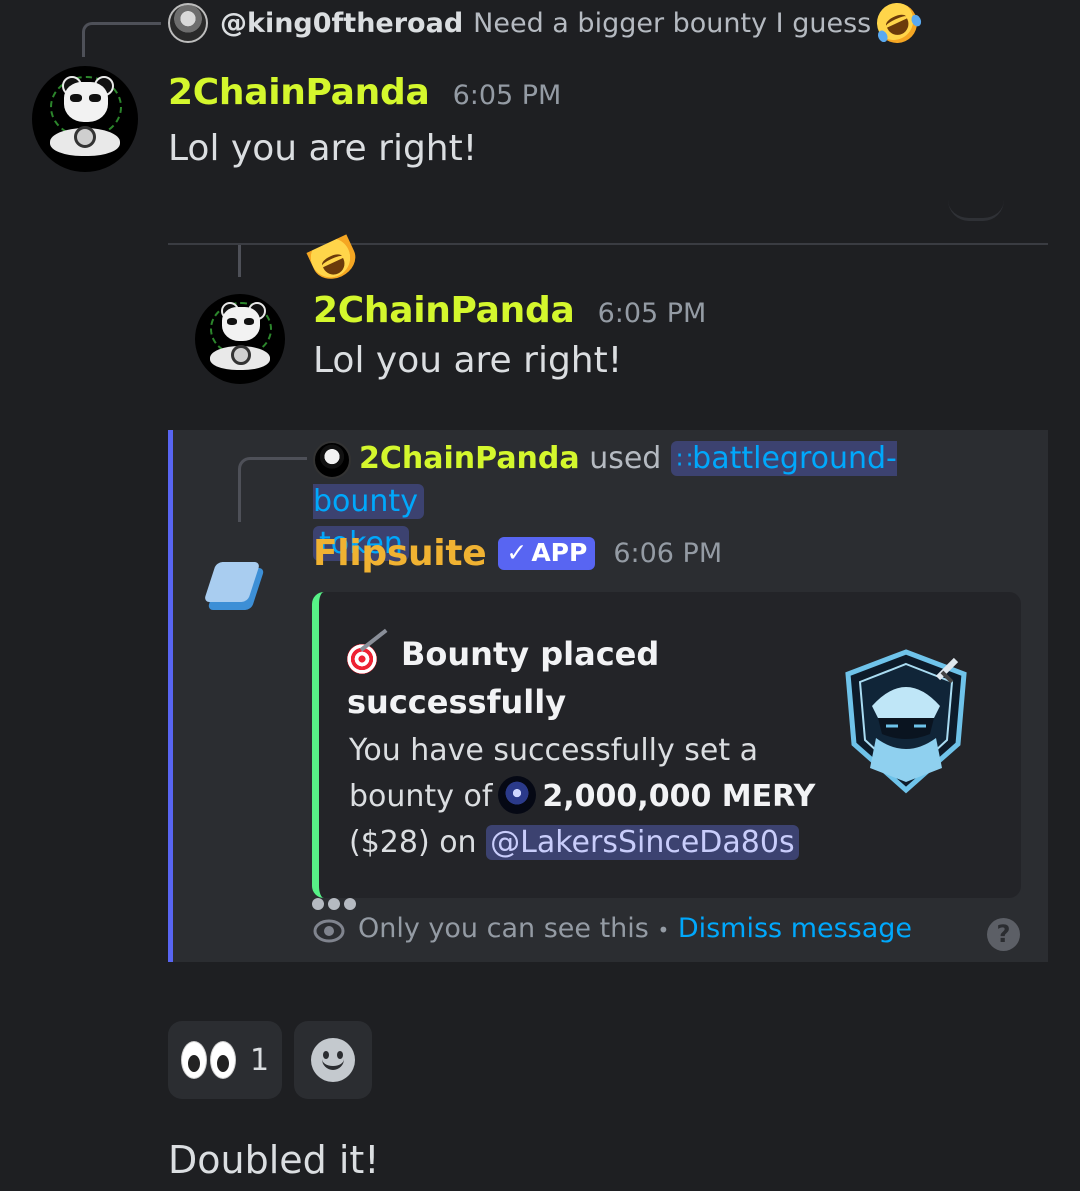 This screenshot has height=1191, width=1080. I want to click on add-reaction-button, so click(333, 1060).